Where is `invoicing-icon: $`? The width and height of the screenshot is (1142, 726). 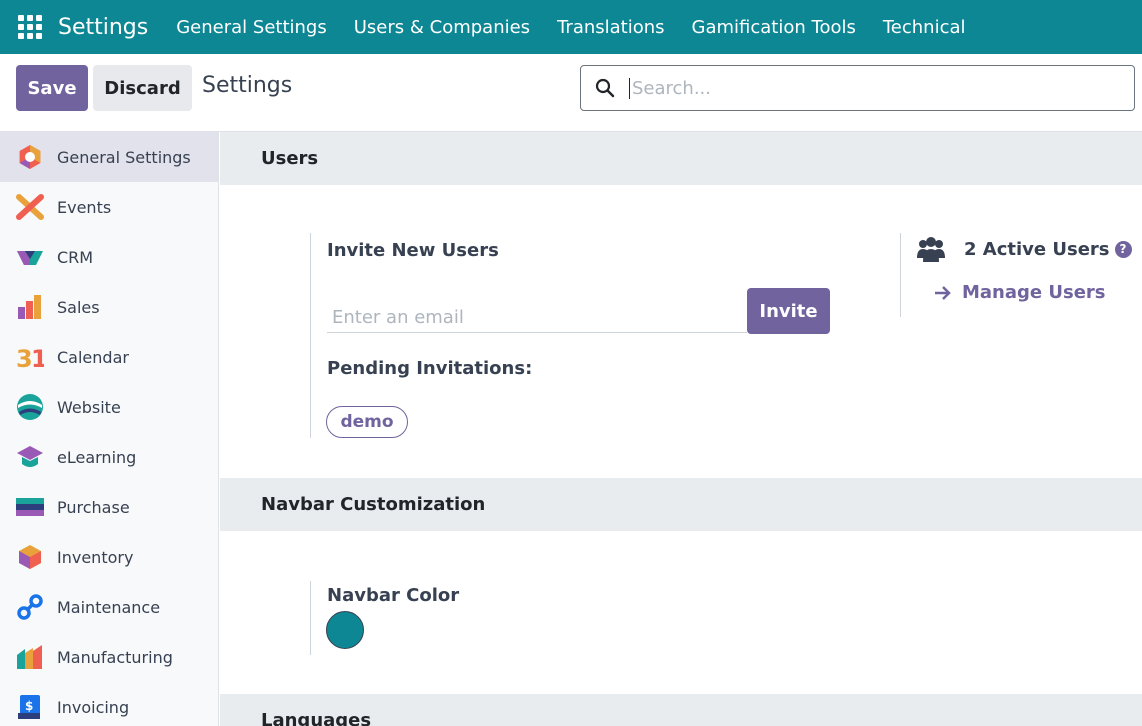
invoicing-icon: $ is located at coordinates (29, 707).